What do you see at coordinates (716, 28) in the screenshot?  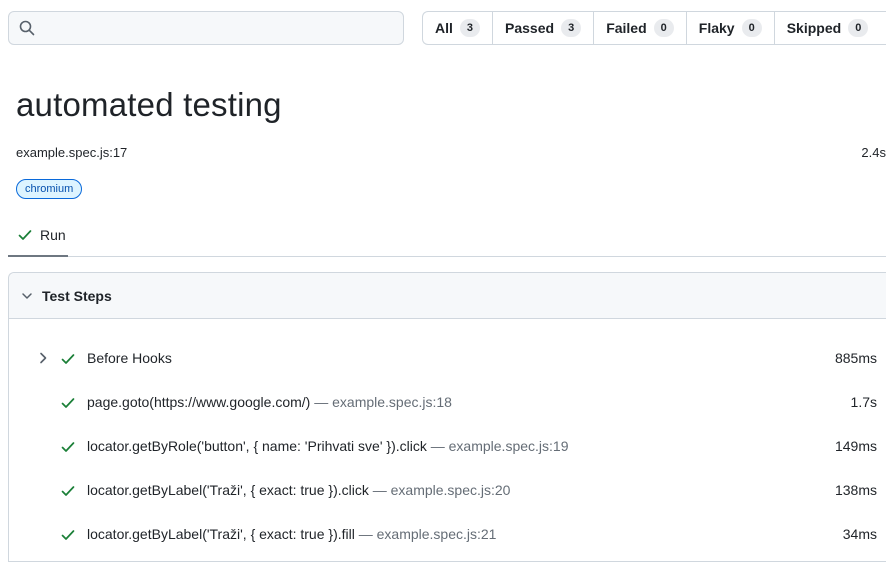 I see `filter-label: Flaky` at bounding box center [716, 28].